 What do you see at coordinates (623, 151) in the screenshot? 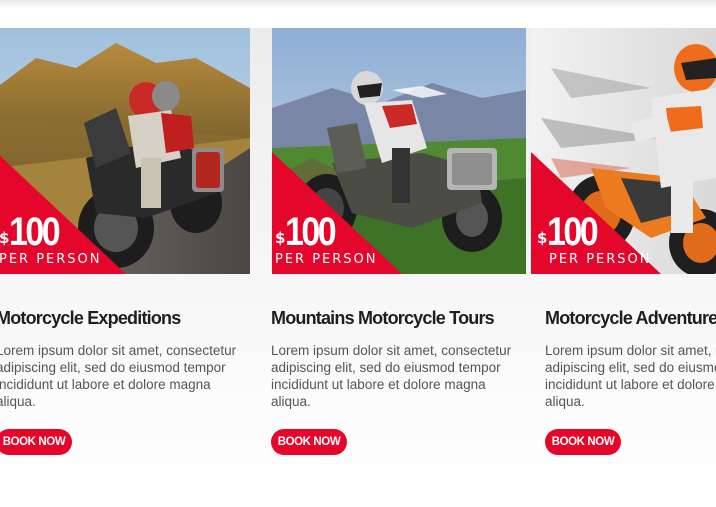
I see `adventure-motorcycle-photo: $100 PER PERSON` at bounding box center [623, 151].